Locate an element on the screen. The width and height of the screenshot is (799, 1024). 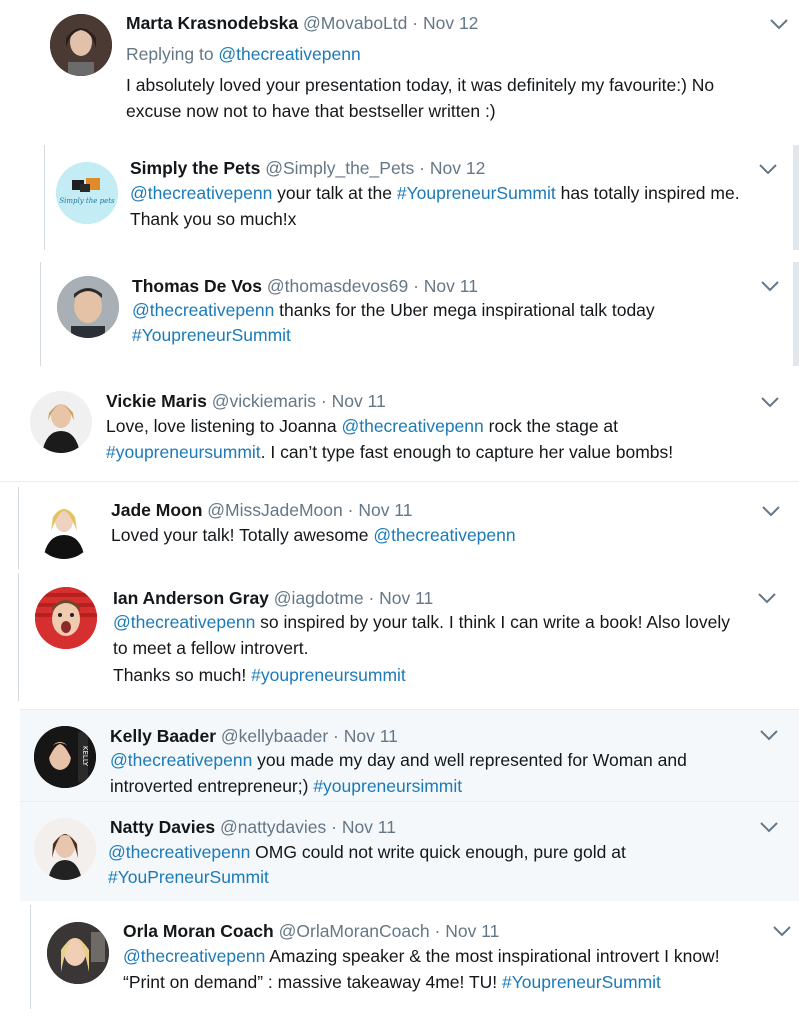
author-name: Ian Anderson Gray is located at coordinates (191, 598).